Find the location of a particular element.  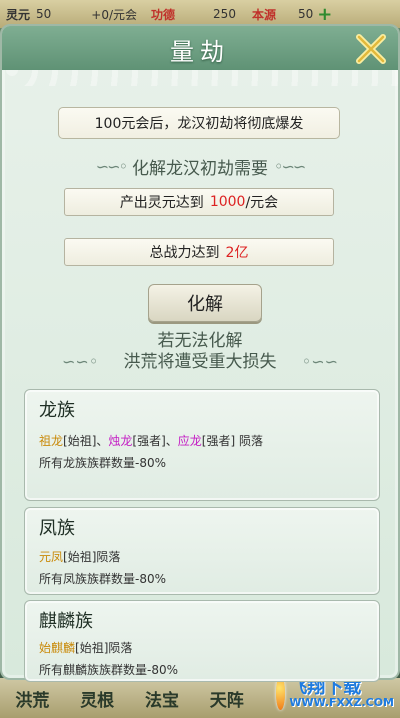

clan-casualties: 元凤[始祖]陨落 is located at coordinates (79, 556).